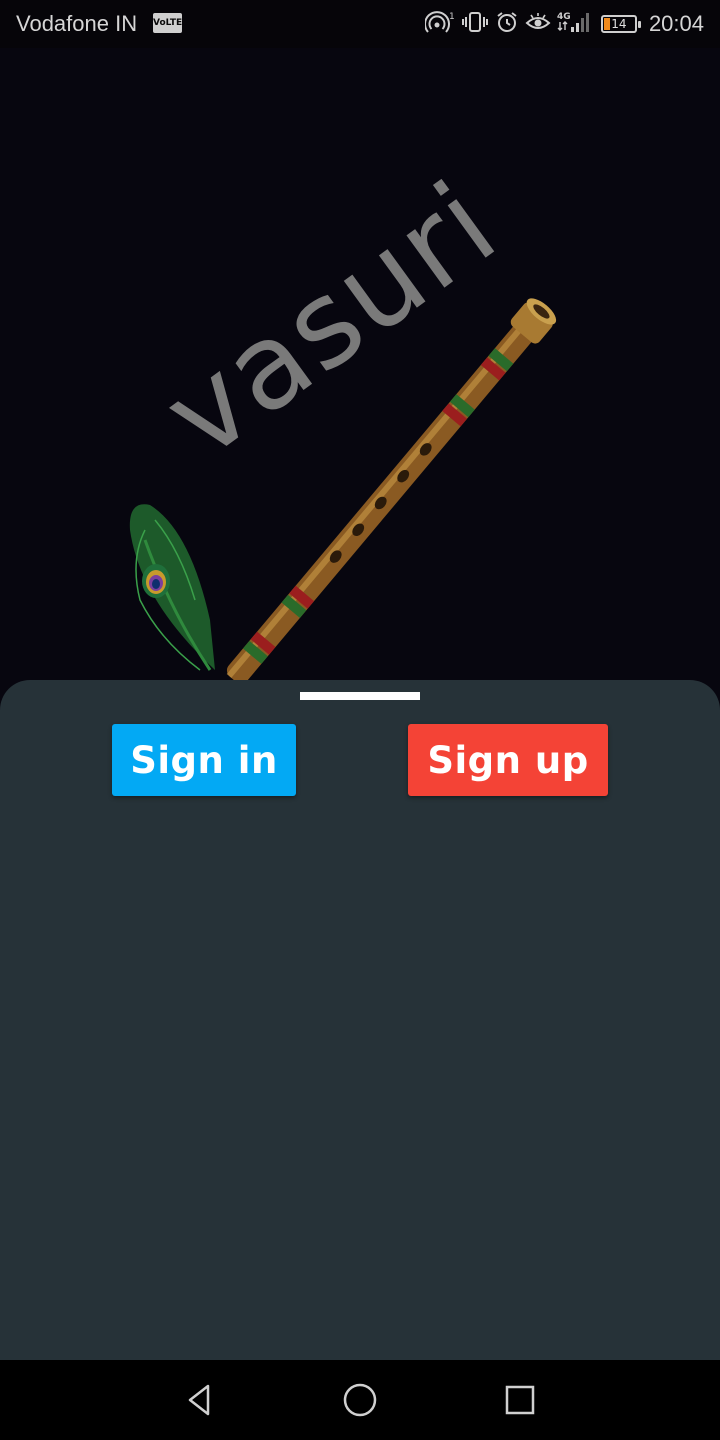 Image resolution: width=720 pixels, height=1440 pixels. Describe the element at coordinates (172, 587) in the screenshot. I see `peacock-feather-icon` at that location.